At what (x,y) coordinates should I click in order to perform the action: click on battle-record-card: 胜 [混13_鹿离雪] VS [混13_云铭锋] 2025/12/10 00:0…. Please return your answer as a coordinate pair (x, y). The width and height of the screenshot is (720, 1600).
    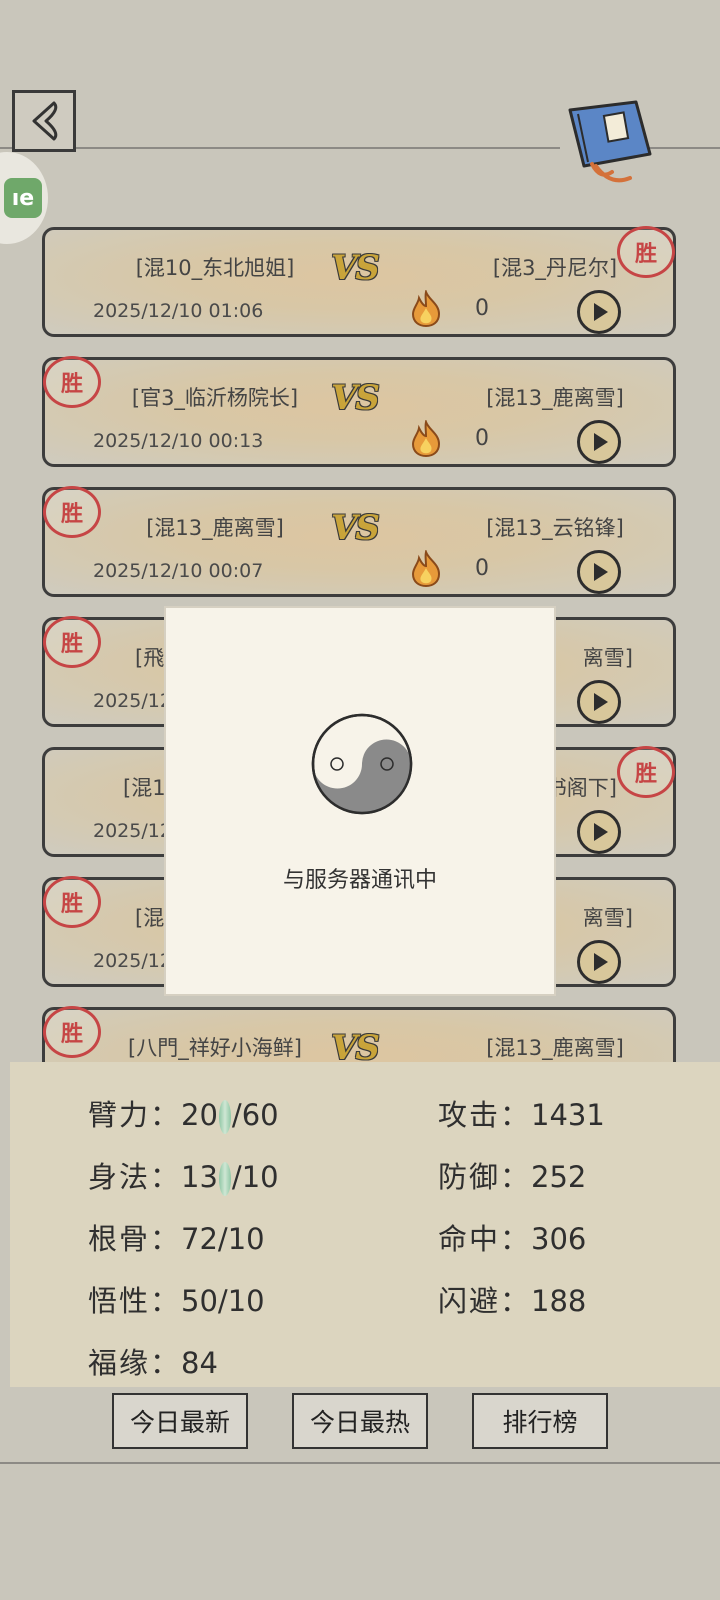
    Looking at the image, I should click on (359, 541).